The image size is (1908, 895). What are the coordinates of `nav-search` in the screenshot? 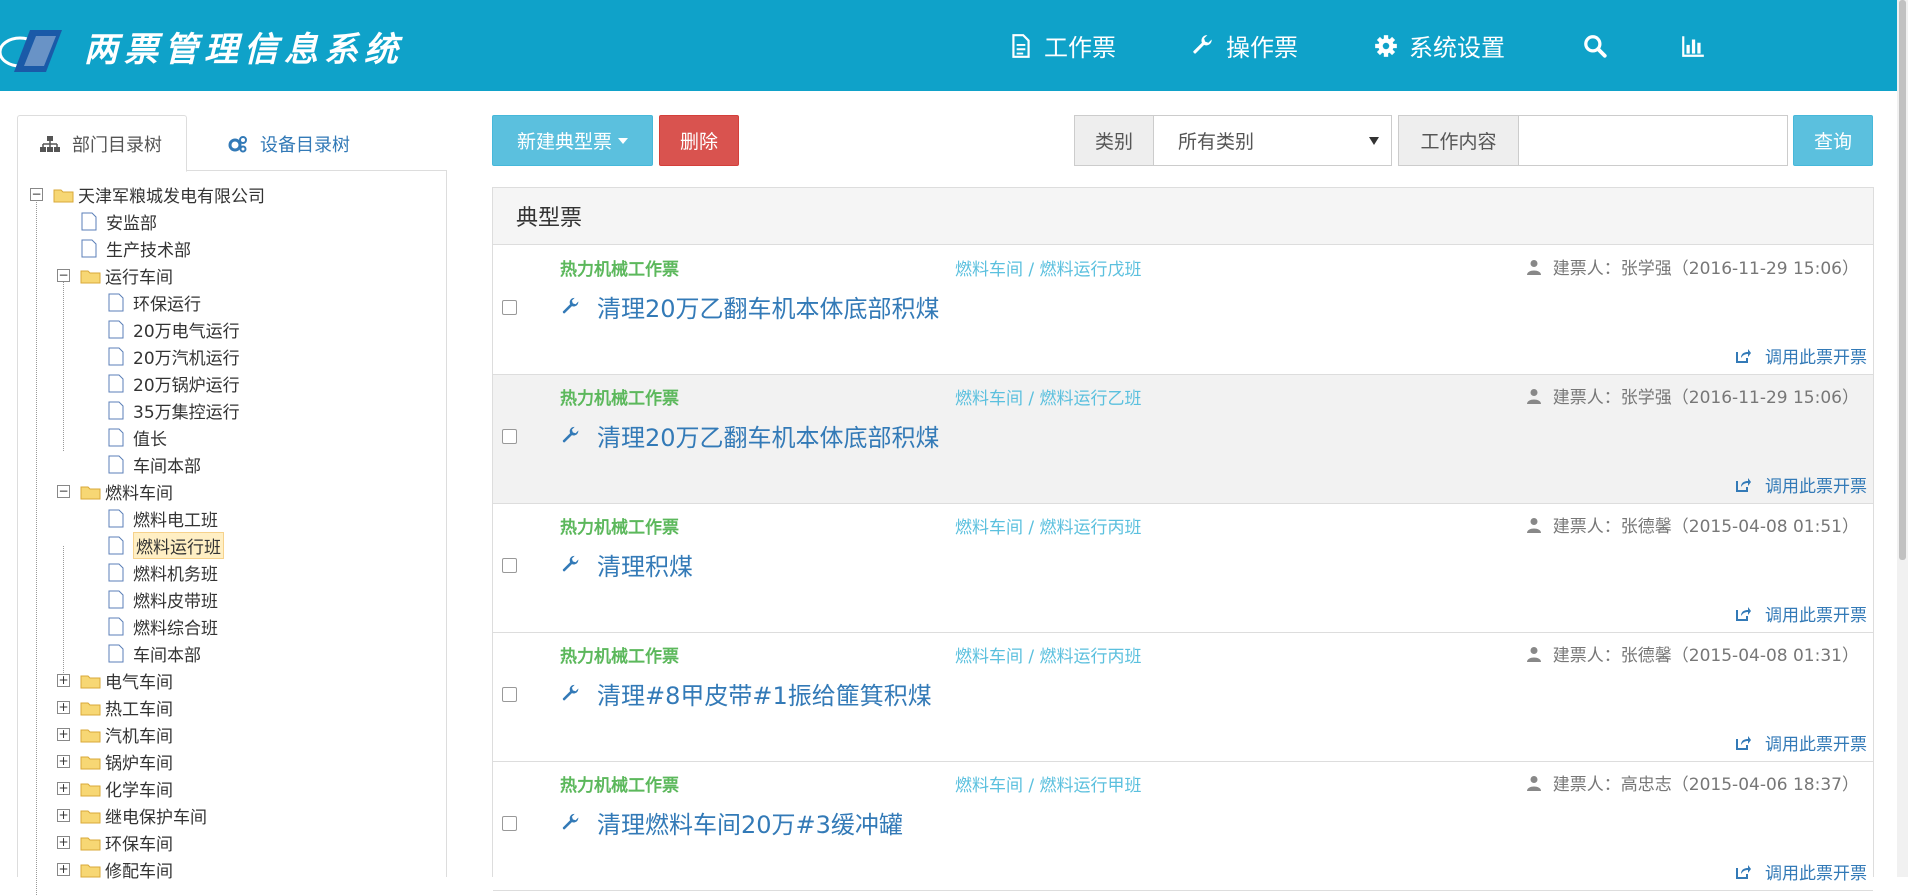 It's located at (1600, 45).